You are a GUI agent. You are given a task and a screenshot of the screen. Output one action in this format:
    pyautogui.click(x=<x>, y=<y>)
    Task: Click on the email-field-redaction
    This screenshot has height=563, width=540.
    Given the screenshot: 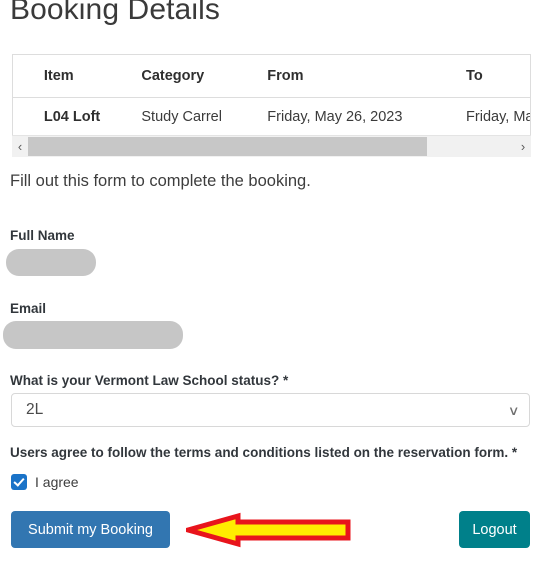 What is the action you would take?
    pyautogui.click(x=93, y=335)
    